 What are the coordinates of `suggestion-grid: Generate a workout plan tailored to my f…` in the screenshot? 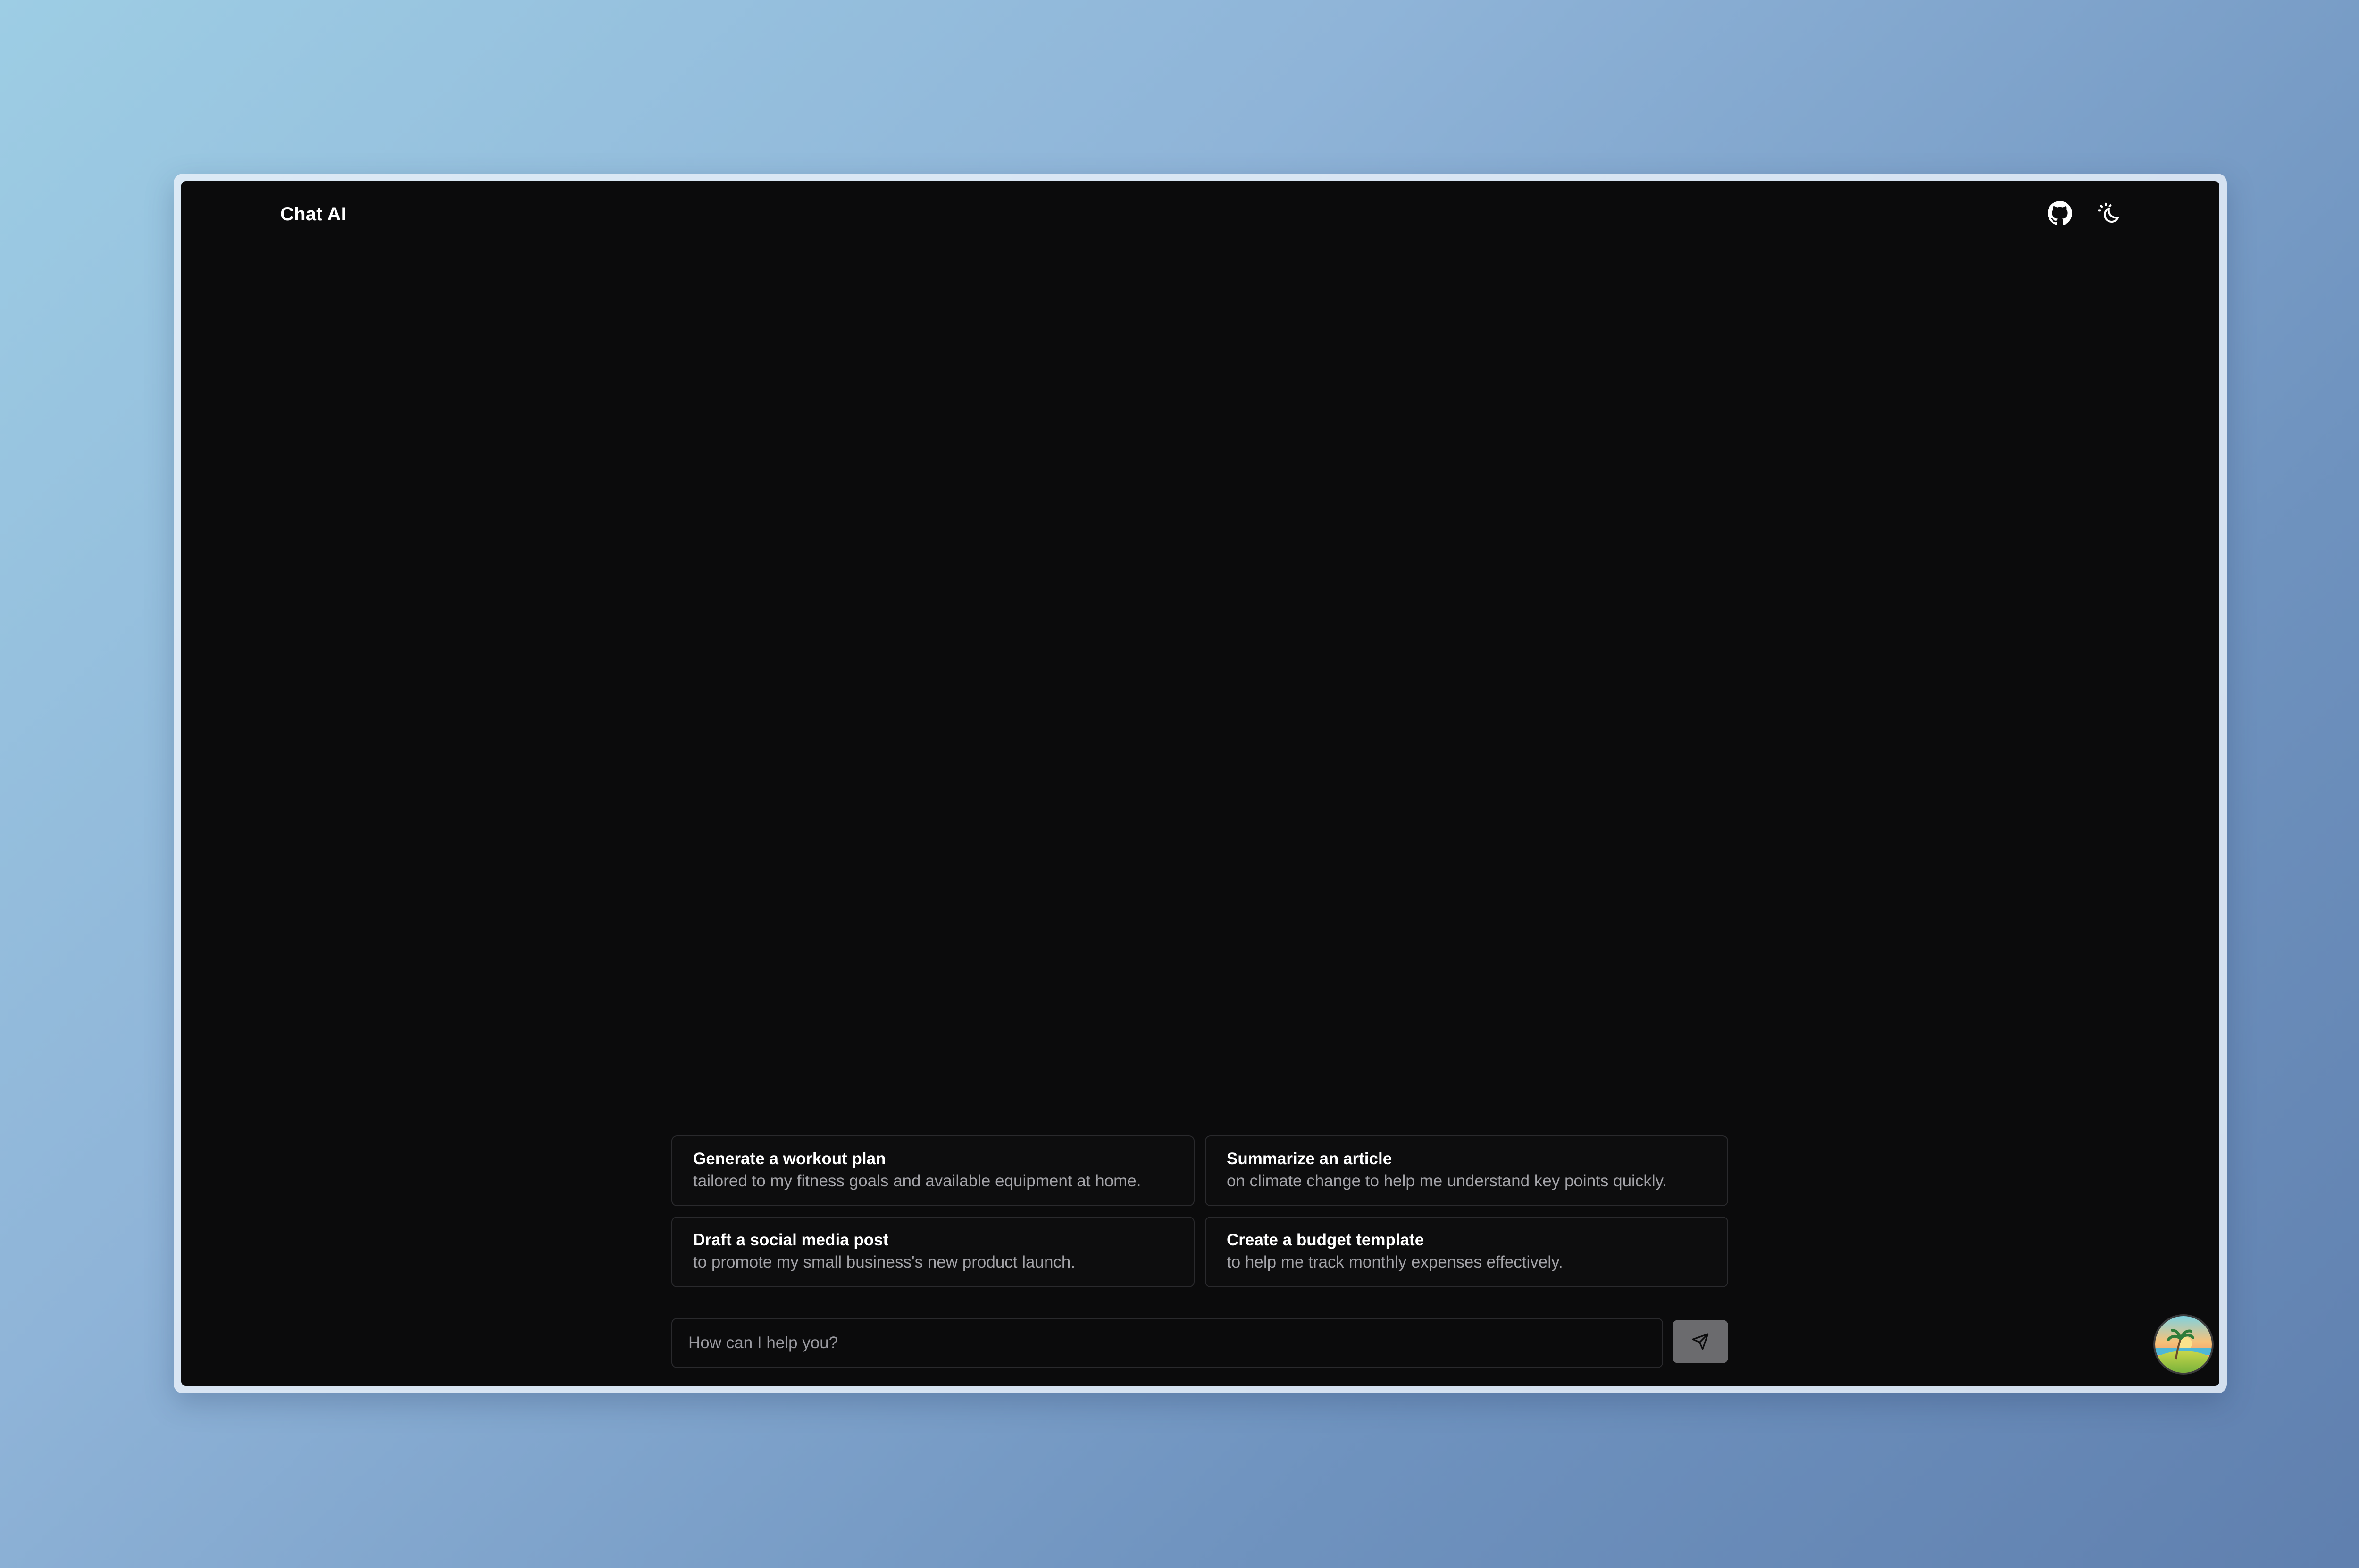 It's located at (1199, 1211).